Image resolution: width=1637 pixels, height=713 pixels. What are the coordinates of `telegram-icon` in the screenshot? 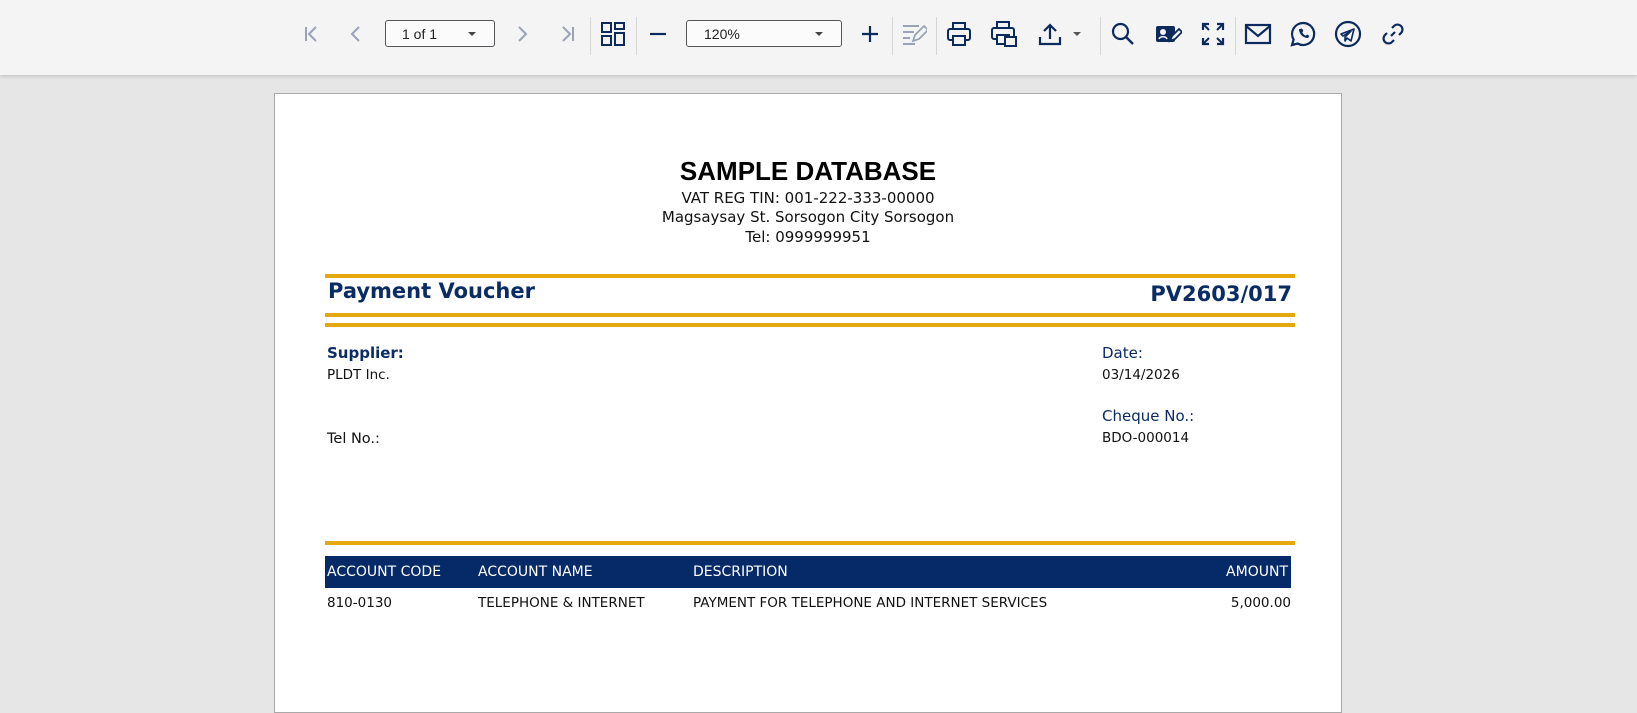 It's located at (1348, 34).